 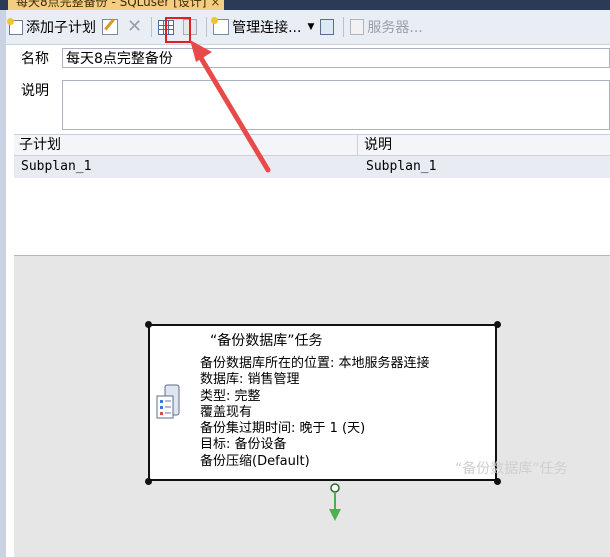 I want to click on task-detail-line: 目标: 备份设备, so click(x=243, y=445).